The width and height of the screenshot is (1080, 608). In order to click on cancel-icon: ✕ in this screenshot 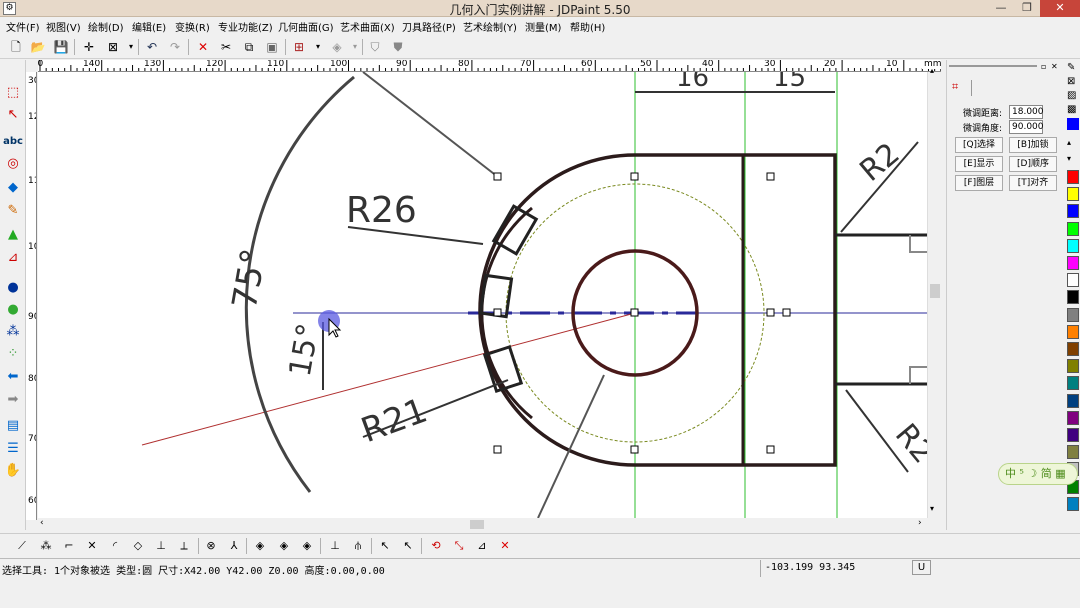, I will do `click(505, 546)`.